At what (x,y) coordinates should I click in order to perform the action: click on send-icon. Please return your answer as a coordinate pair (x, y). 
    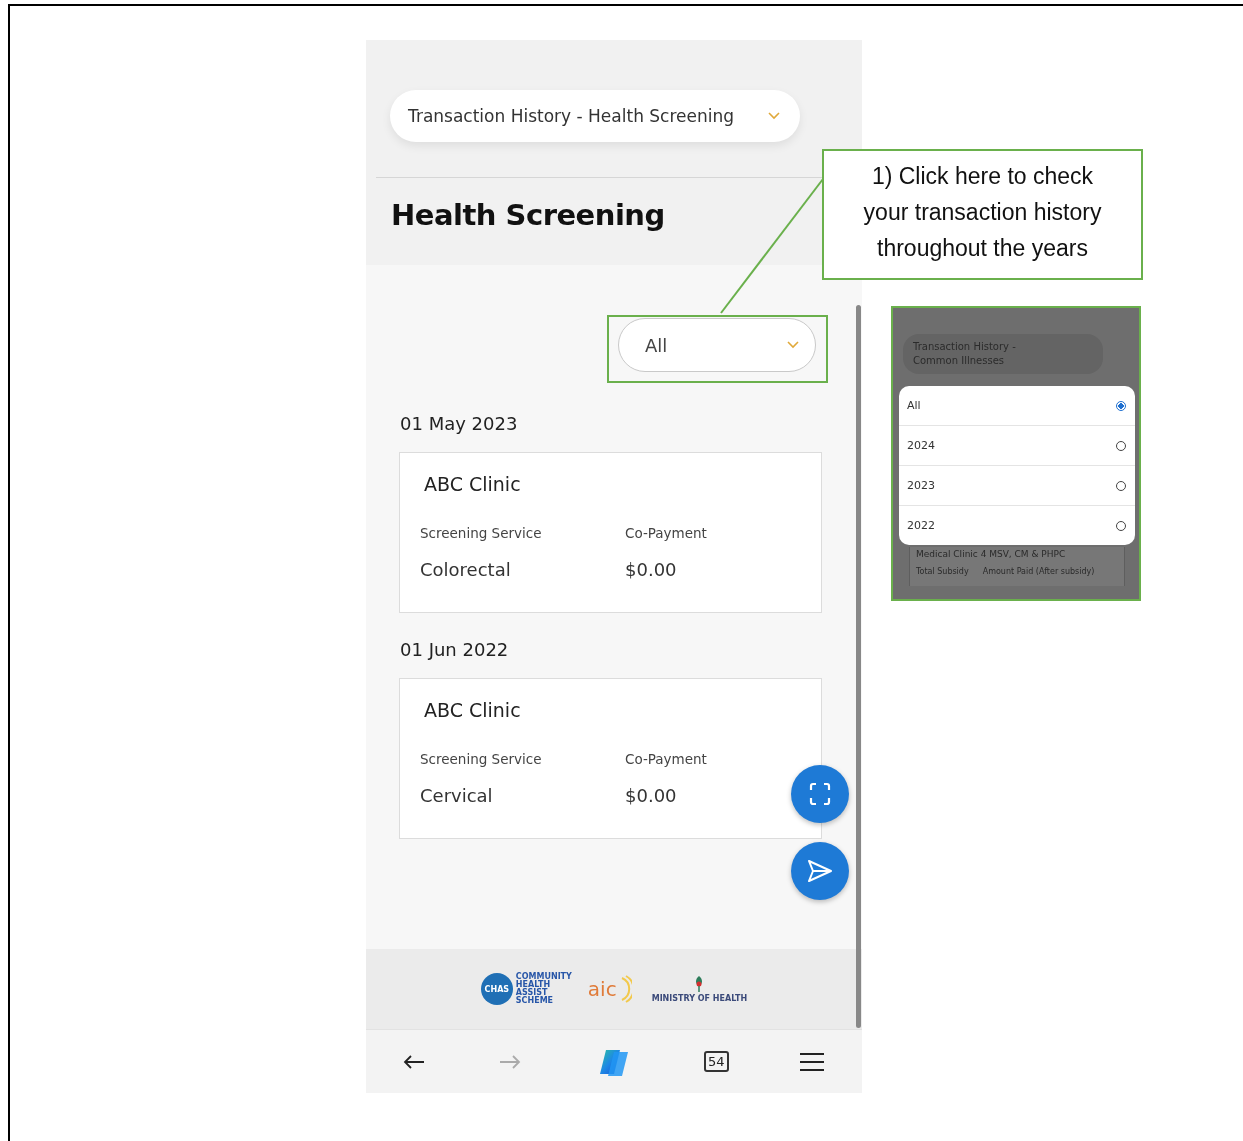
    Looking at the image, I should click on (820, 871).